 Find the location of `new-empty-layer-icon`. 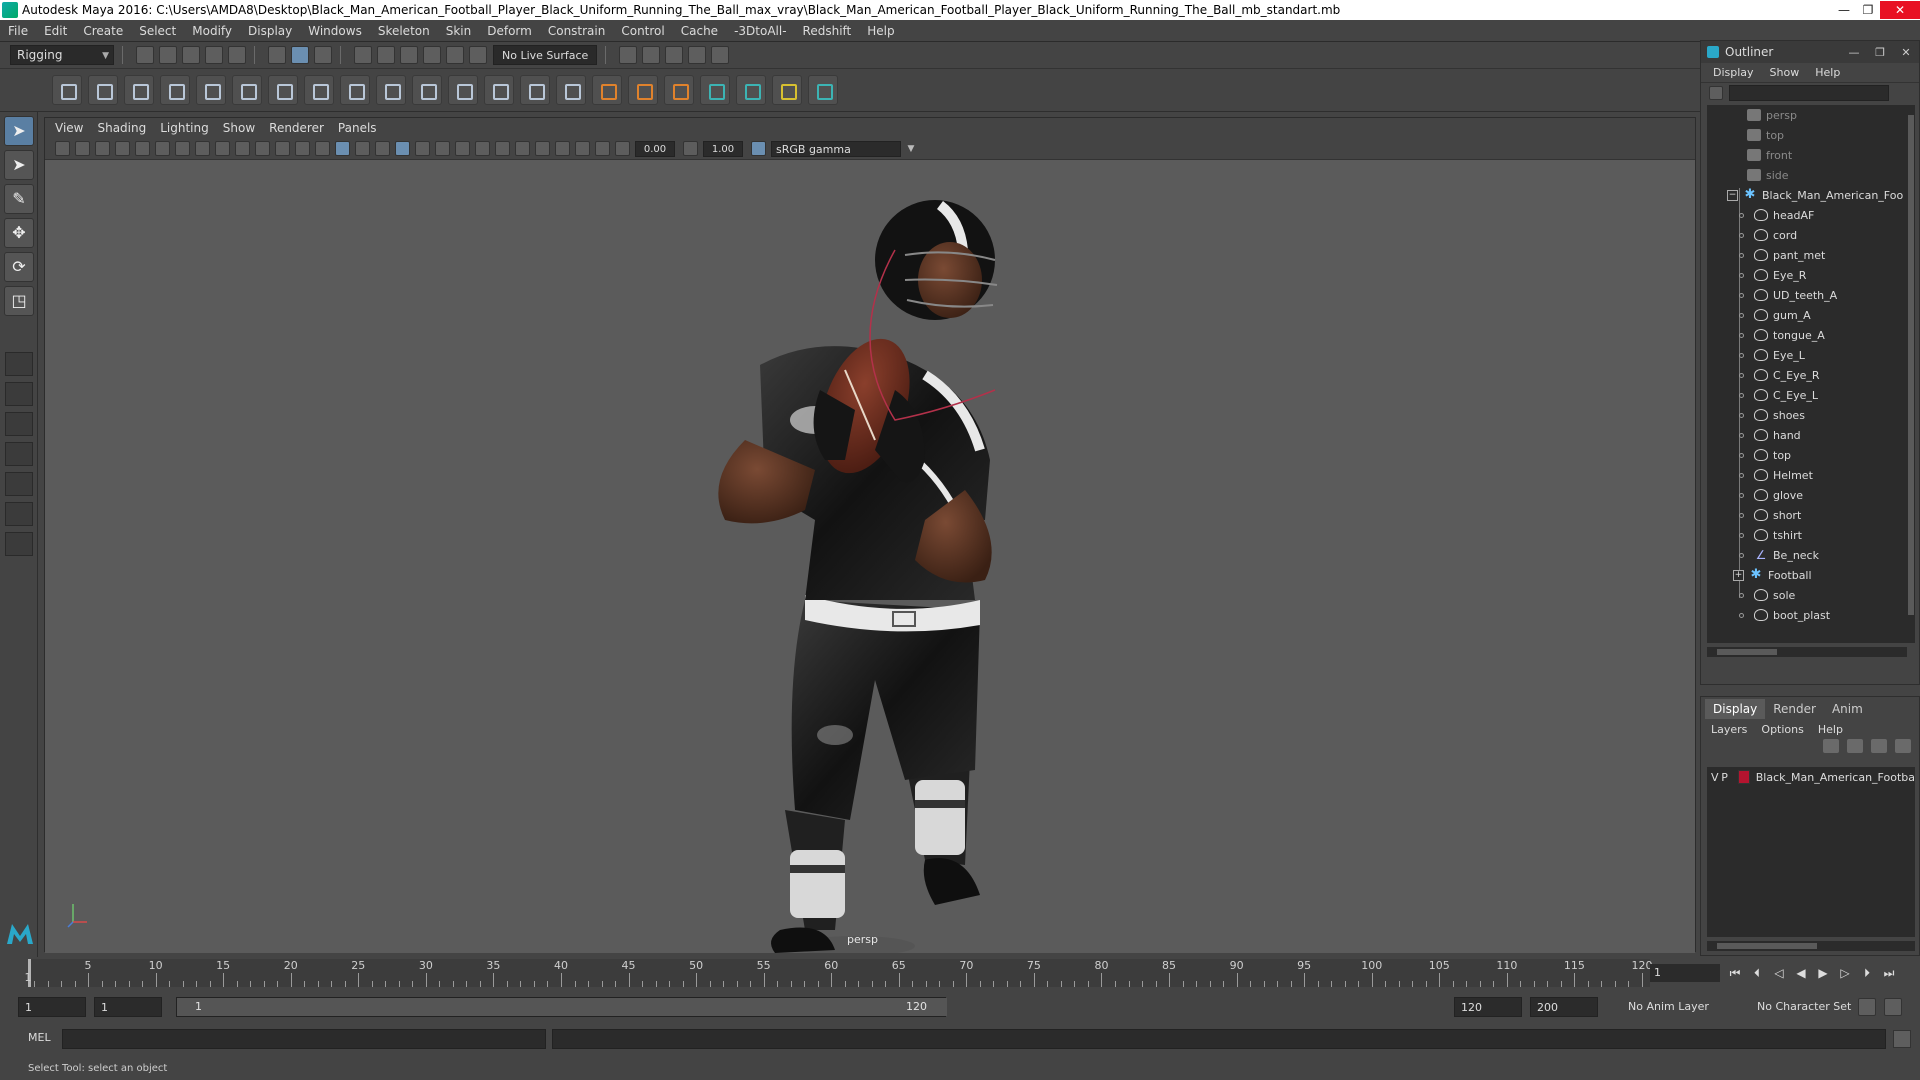

new-empty-layer-icon is located at coordinates (1879, 746).